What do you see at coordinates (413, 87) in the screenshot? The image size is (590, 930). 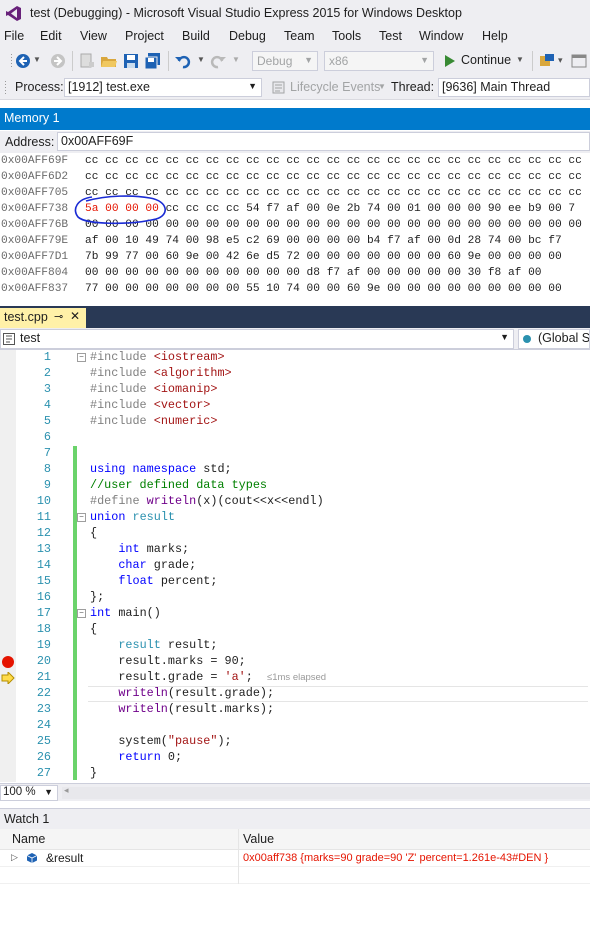 I see `thread-label: Thread:` at bounding box center [413, 87].